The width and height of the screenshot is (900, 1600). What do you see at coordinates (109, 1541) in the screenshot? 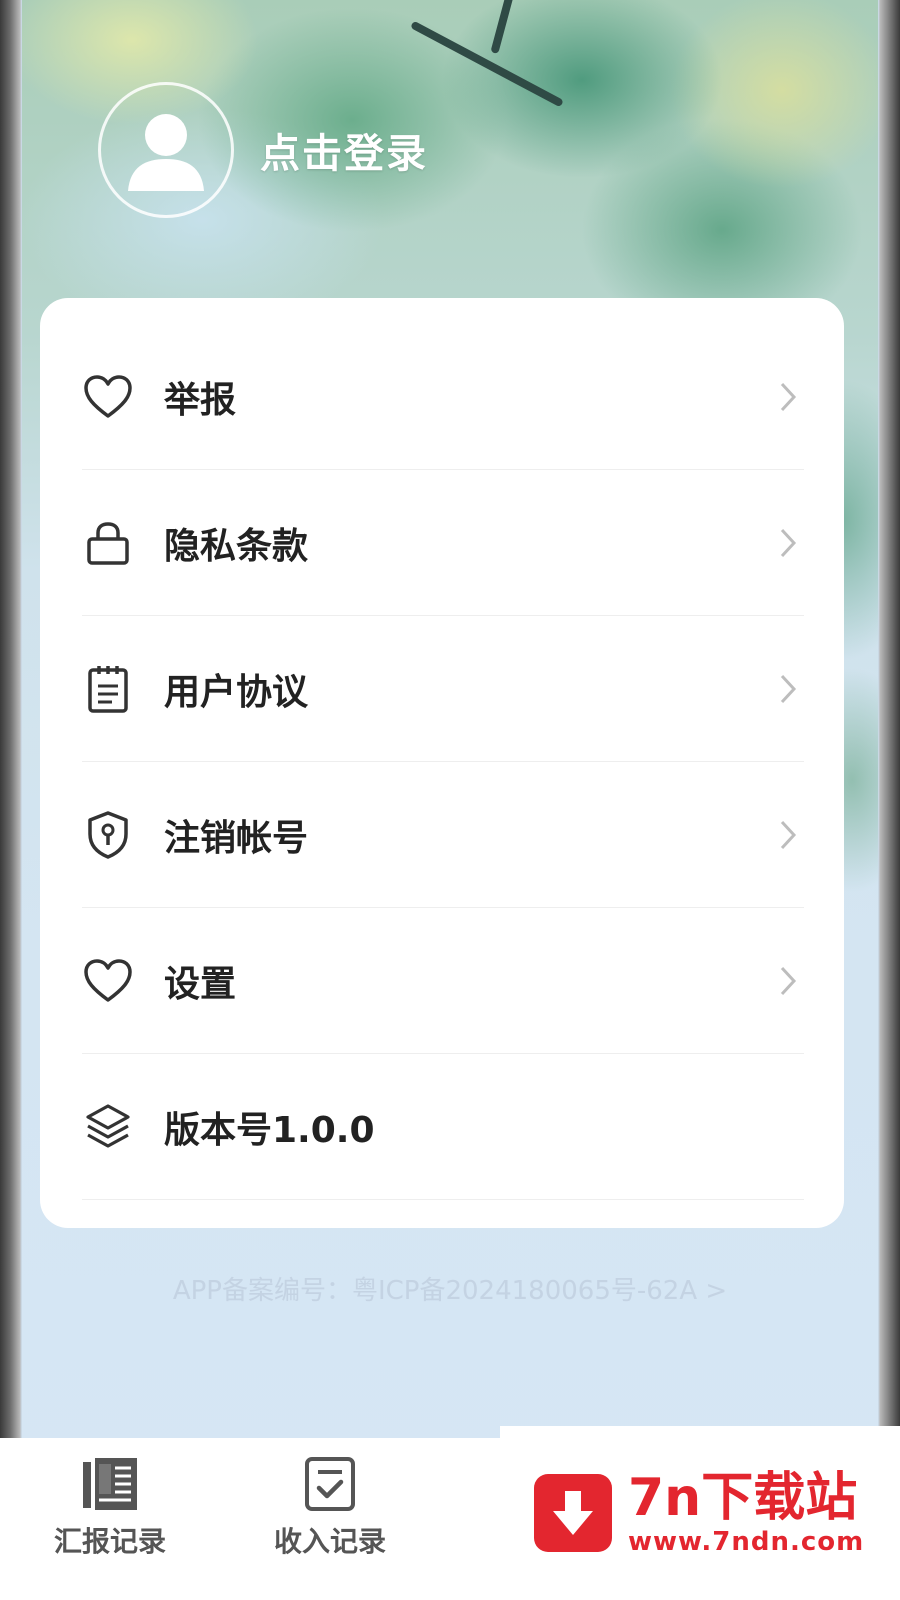
I see `tab-label: 汇报记录` at bounding box center [109, 1541].